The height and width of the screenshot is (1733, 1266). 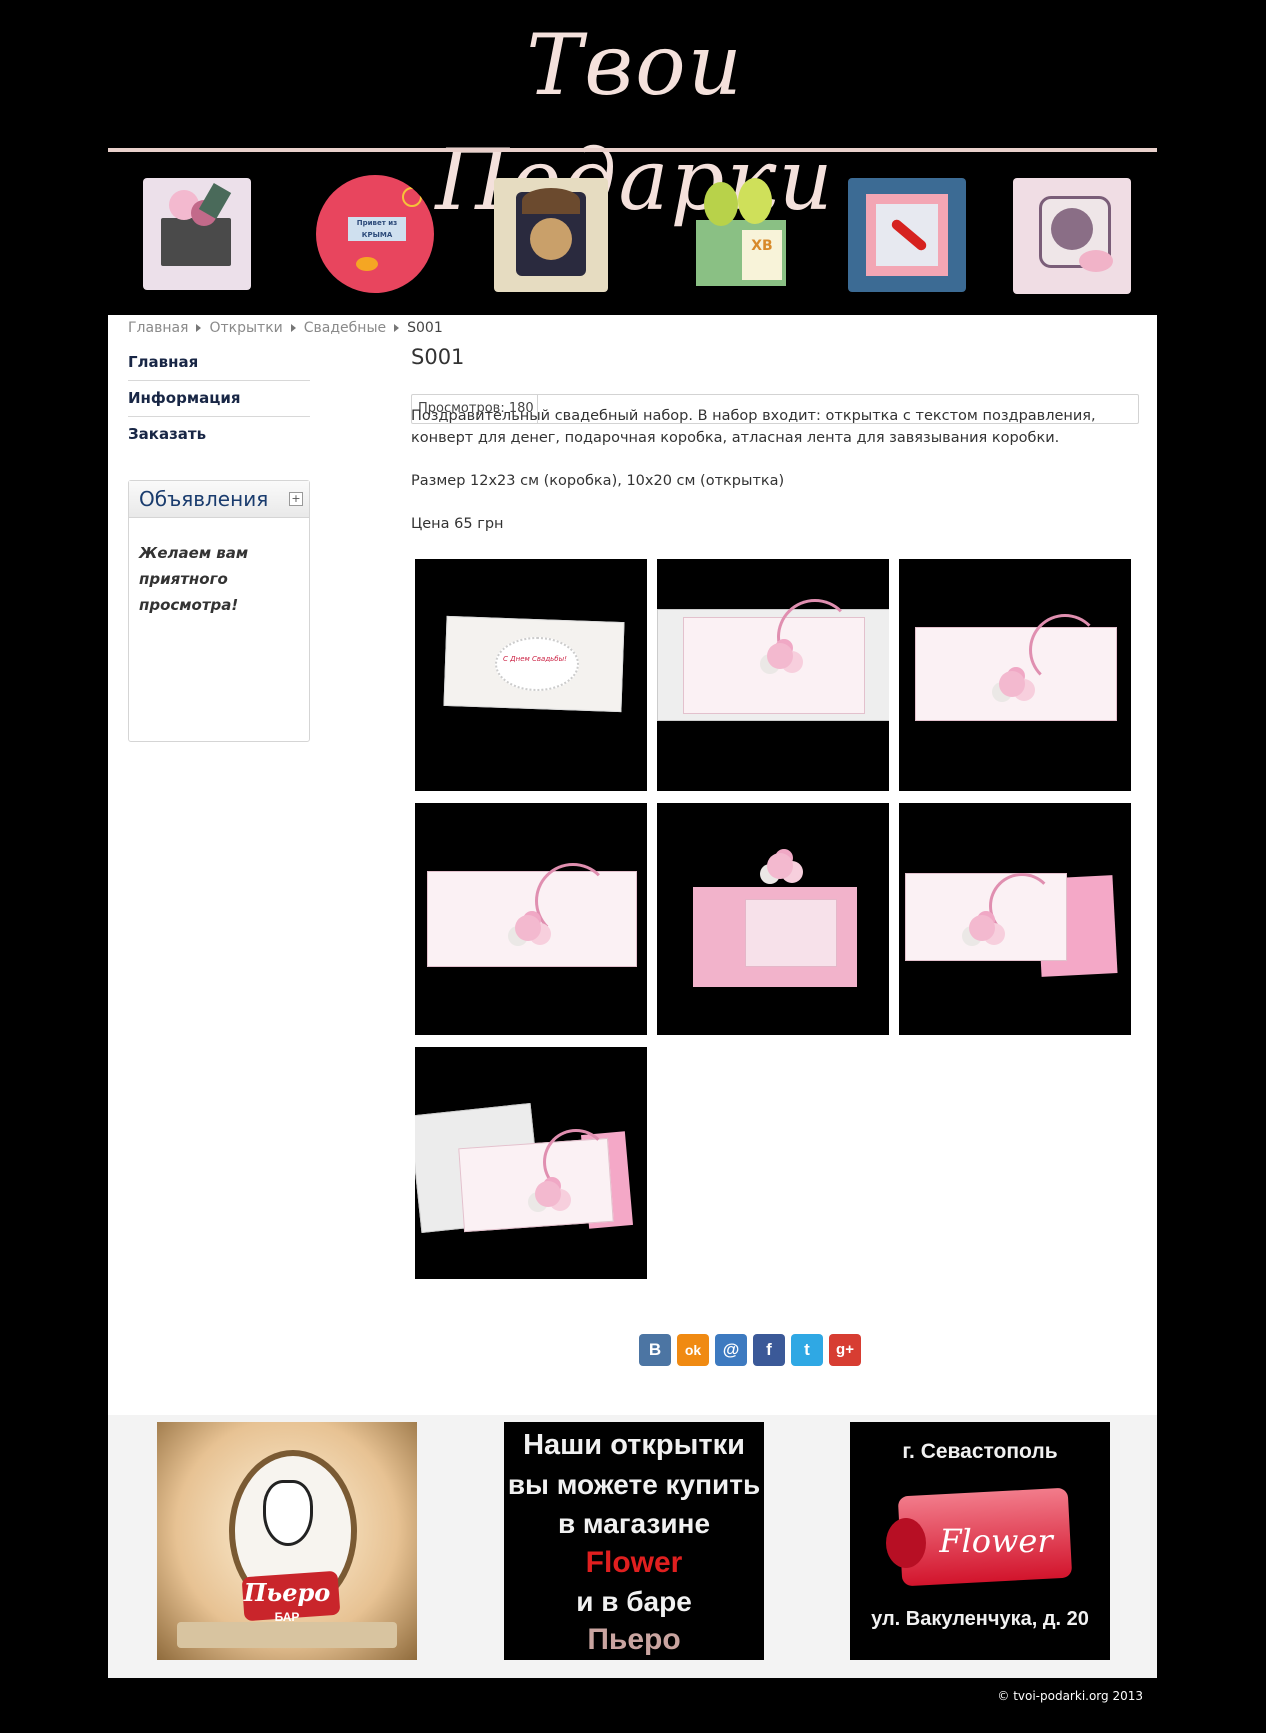 What do you see at coordinates (996, 1541) in the screenshot?
I see `ad-flower-brand: Flower` at bounding box center [996, 1541].